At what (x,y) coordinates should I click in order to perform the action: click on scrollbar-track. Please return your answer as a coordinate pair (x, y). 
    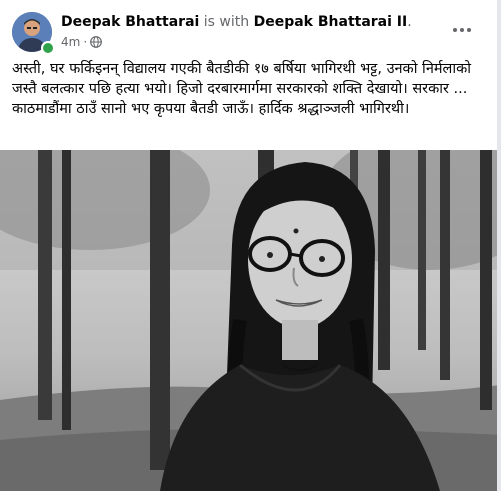
    Looking at the image, I should click on (499, 245).